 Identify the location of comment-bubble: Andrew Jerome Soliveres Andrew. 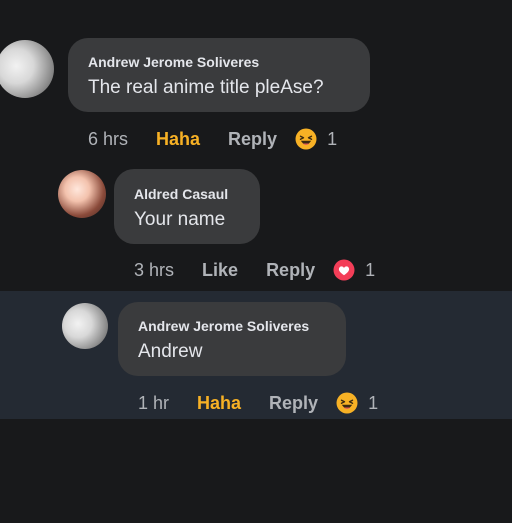
(232, 339).